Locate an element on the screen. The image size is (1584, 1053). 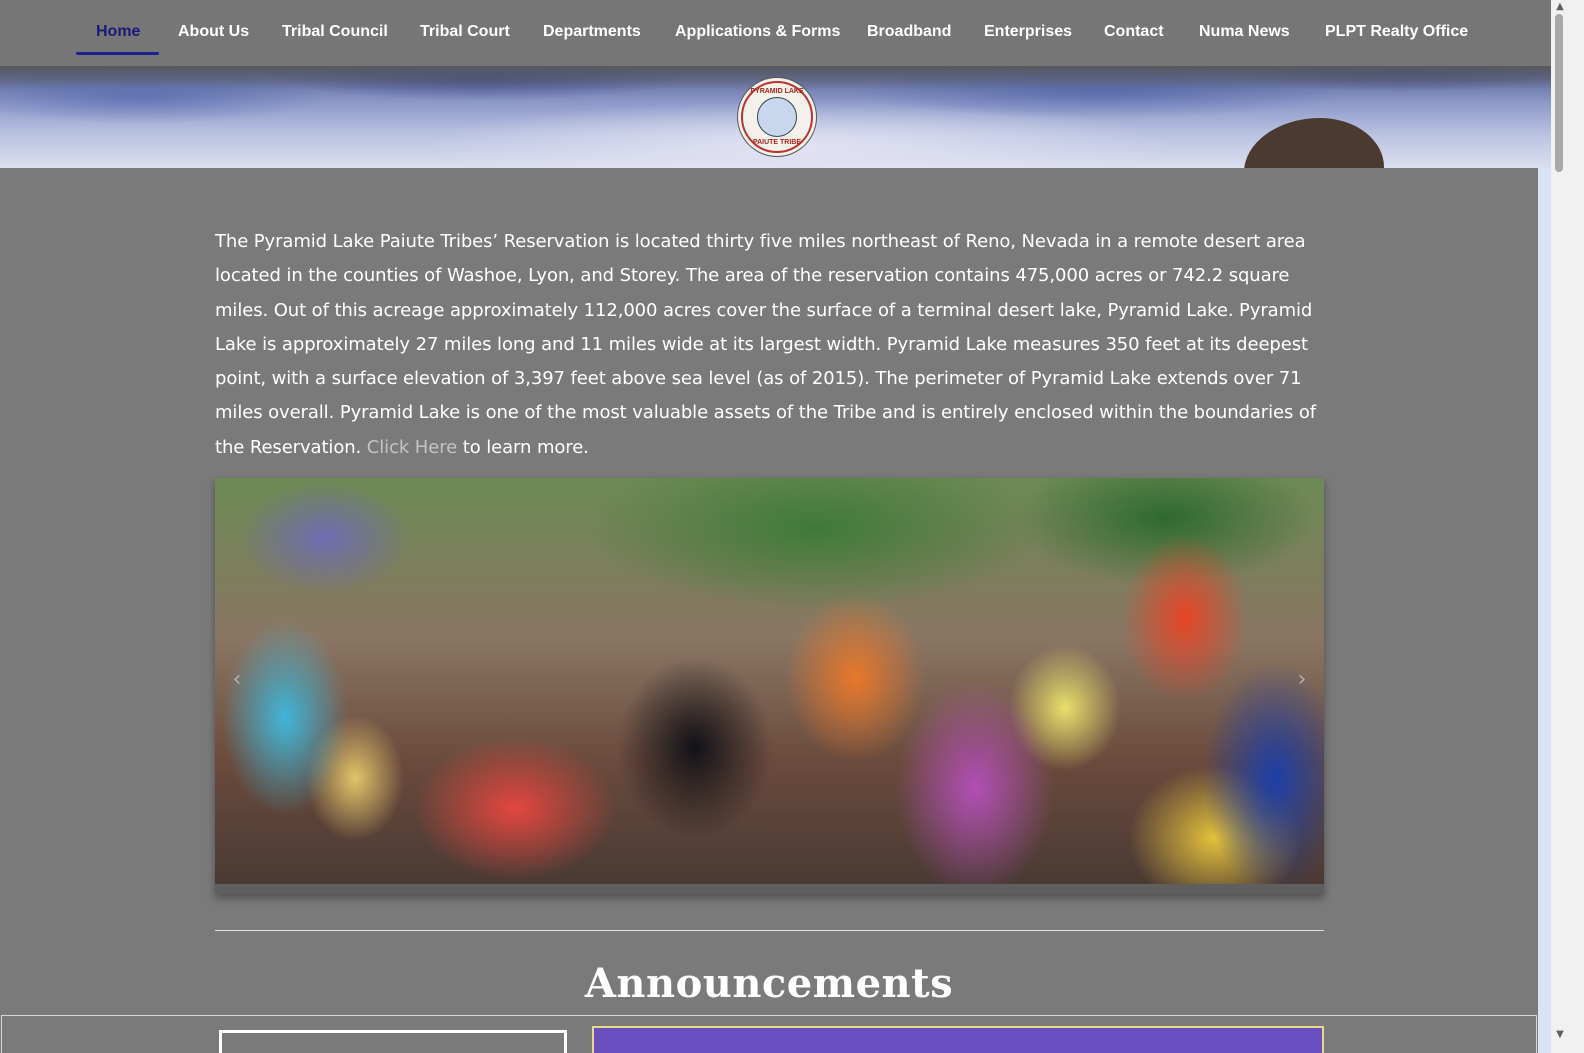
nav-home: Home is located at coordinates (118, 33).